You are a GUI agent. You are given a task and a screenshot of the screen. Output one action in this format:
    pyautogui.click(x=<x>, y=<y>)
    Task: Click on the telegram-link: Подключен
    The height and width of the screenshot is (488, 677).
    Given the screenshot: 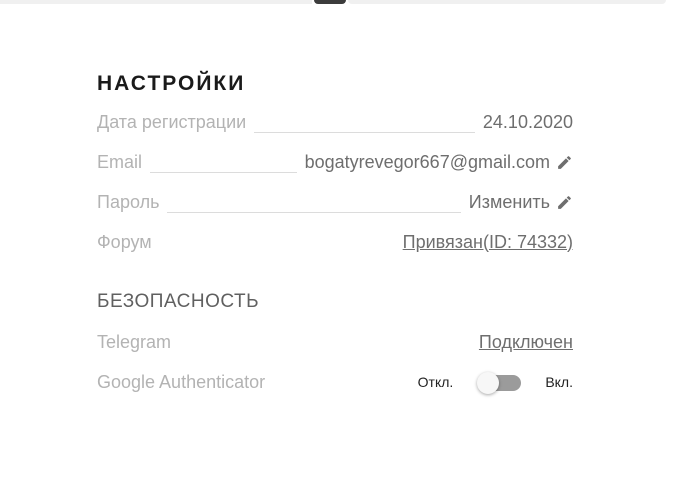 What is the action you would take?
    pyautogui.click(x=526, y=342)
    